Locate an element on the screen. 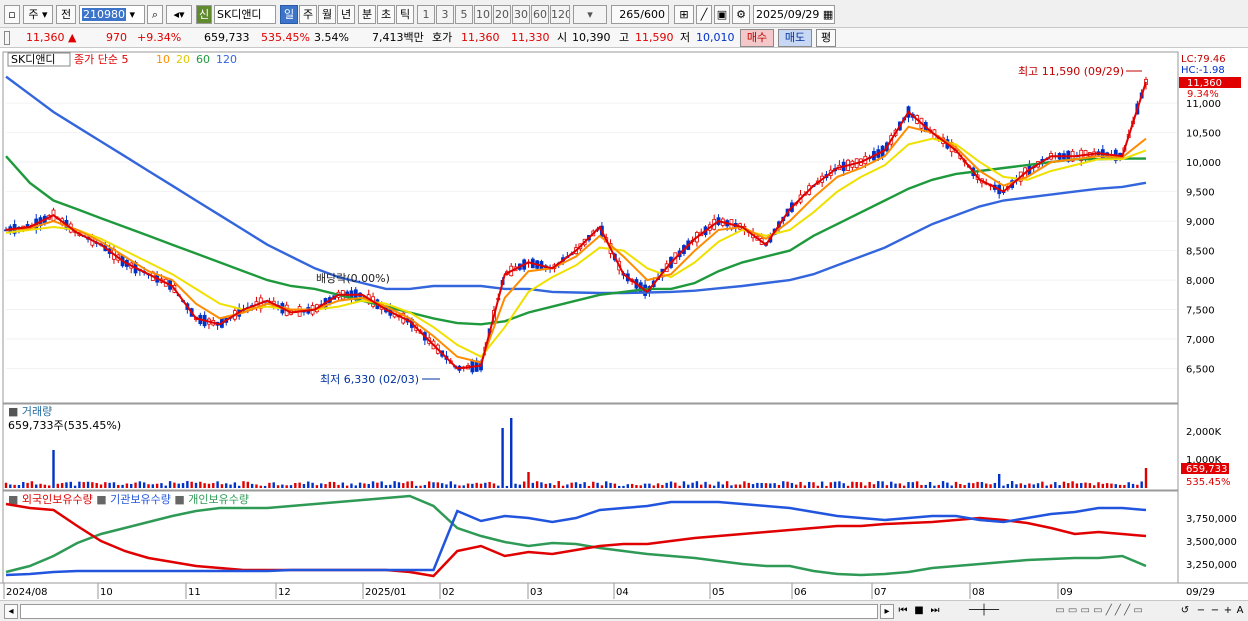 This screenshot has height=621, width=1248. count-field: 265/600 is located at coordinates (640, 14).